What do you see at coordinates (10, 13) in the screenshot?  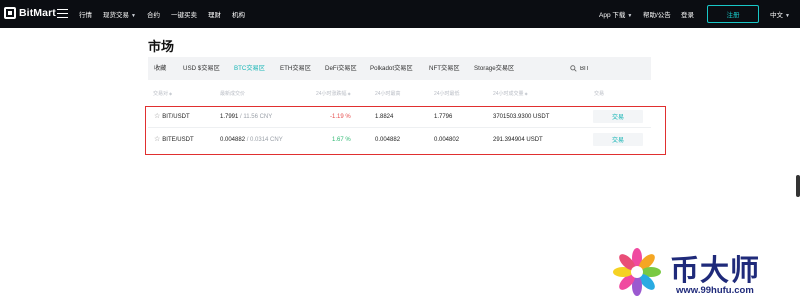 I see `bitmart-logo-icon` at bounding box center [10, 13].